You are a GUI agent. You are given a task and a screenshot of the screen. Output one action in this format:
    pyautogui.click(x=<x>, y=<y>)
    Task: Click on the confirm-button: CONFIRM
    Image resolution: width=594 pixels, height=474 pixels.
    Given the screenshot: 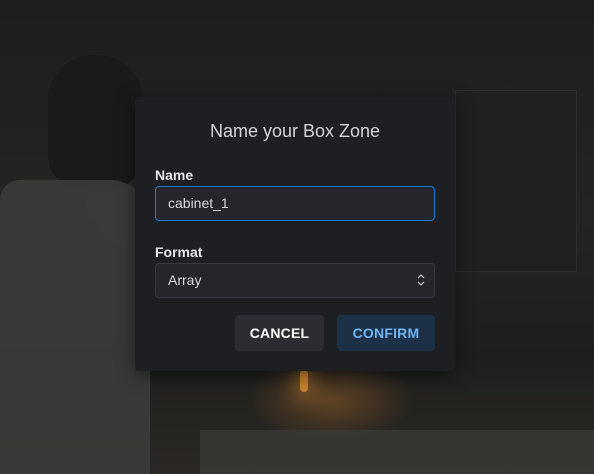 What is the action you would take?
    pyautogui.click(x=386, y=333)
    